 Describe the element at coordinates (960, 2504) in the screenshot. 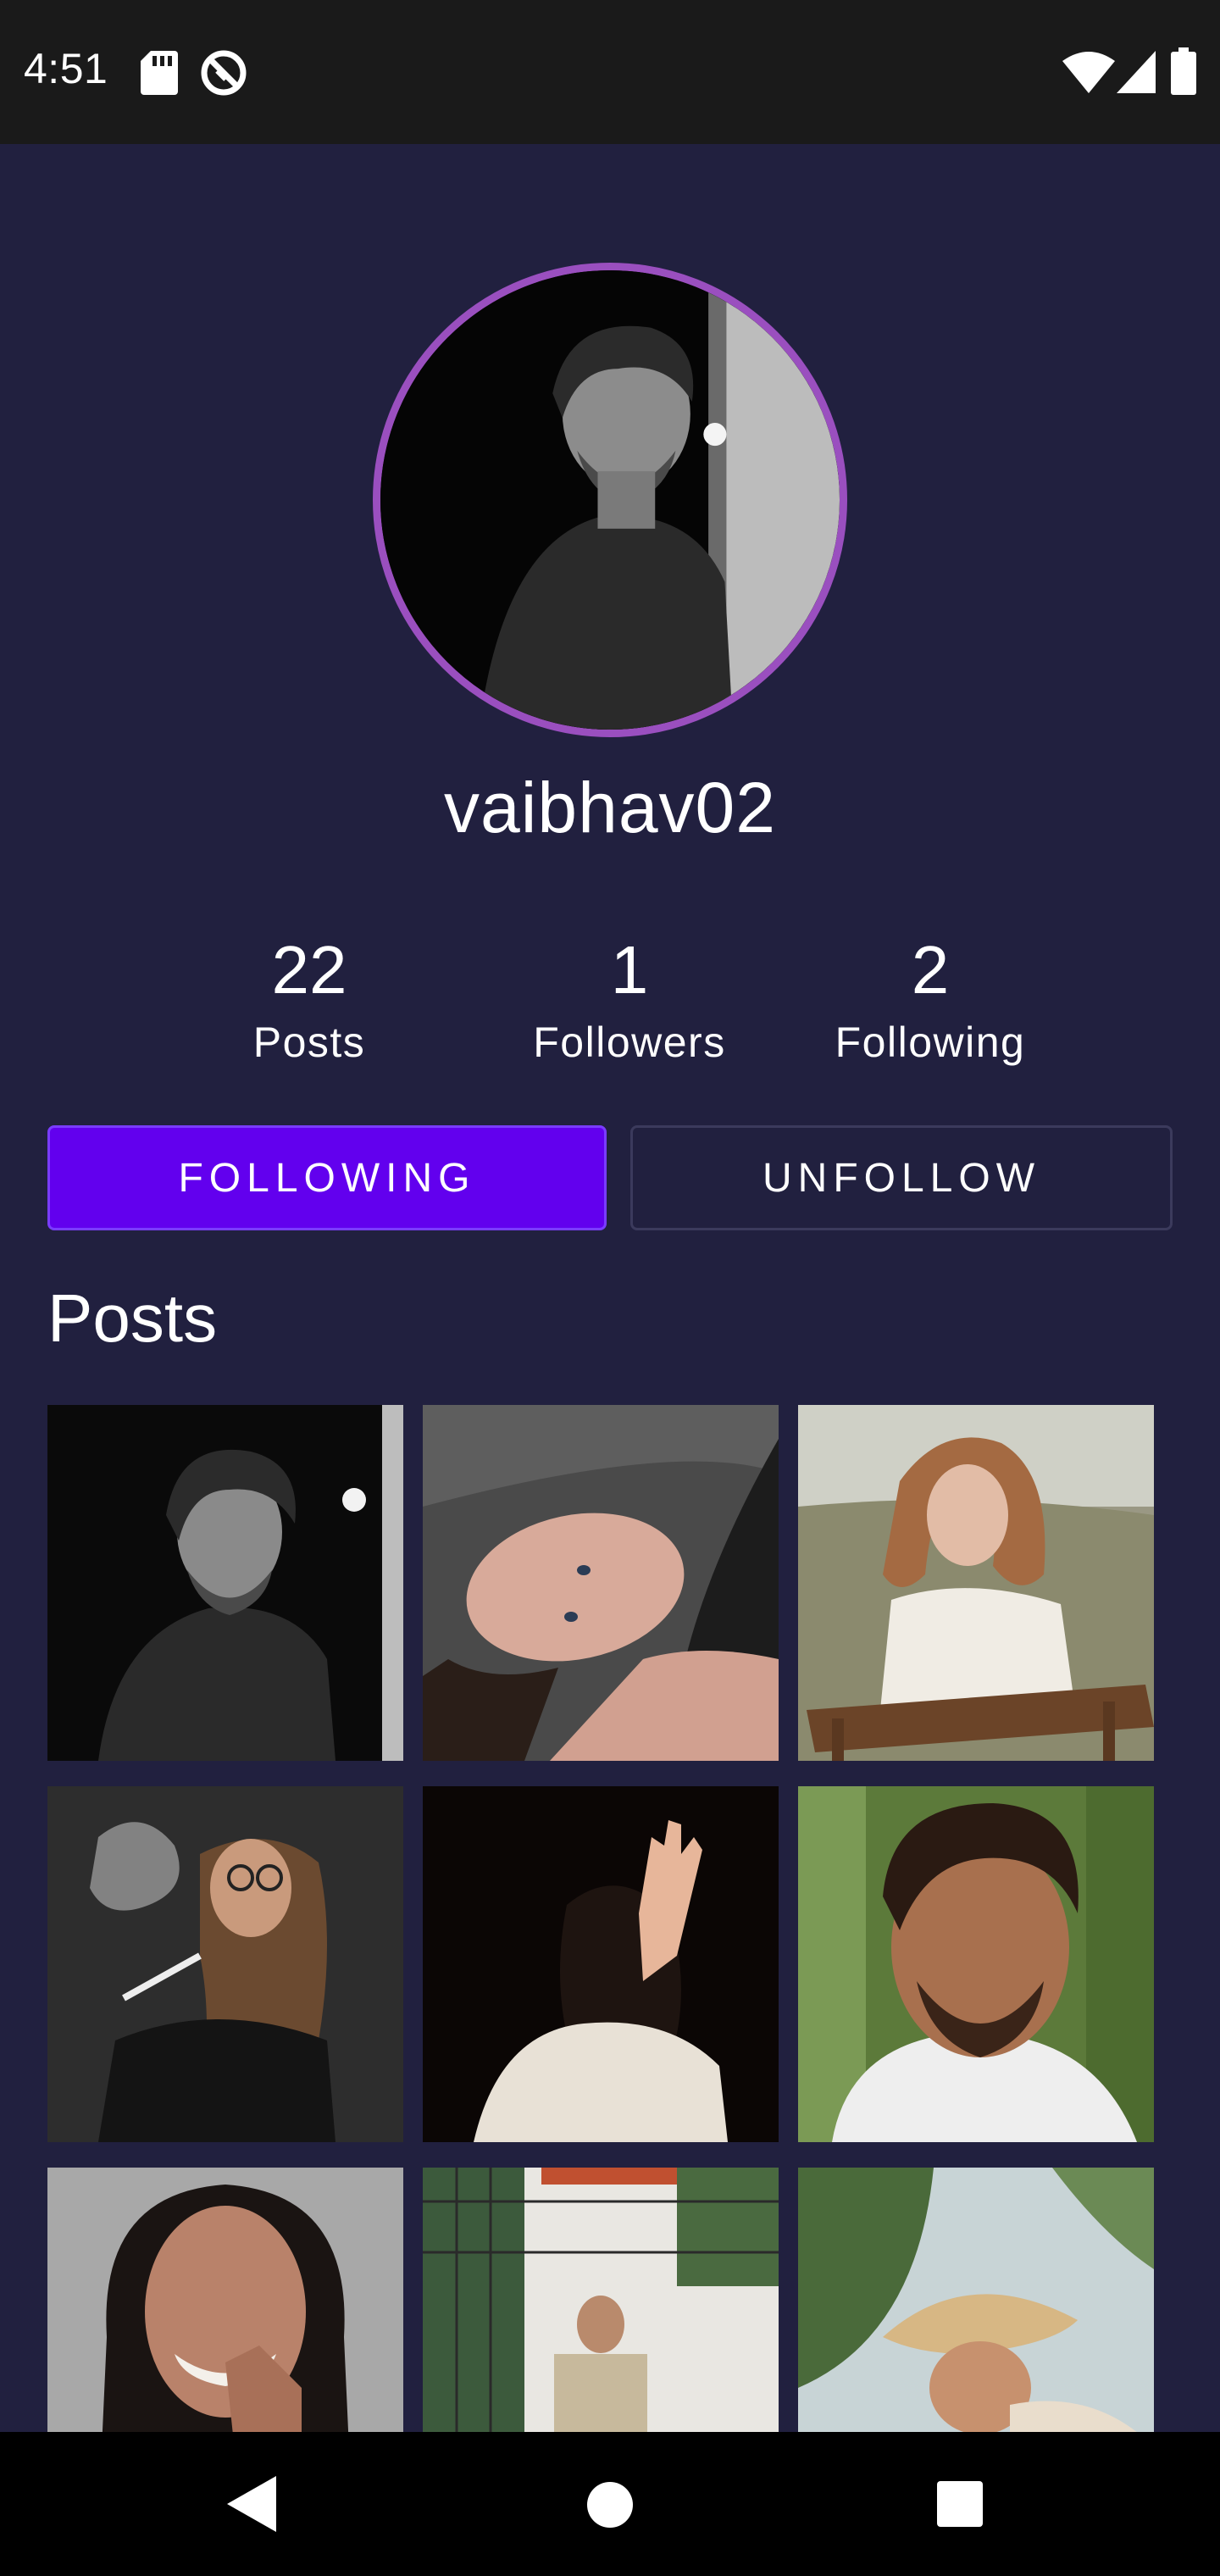

I see `recents-icon` at that location.